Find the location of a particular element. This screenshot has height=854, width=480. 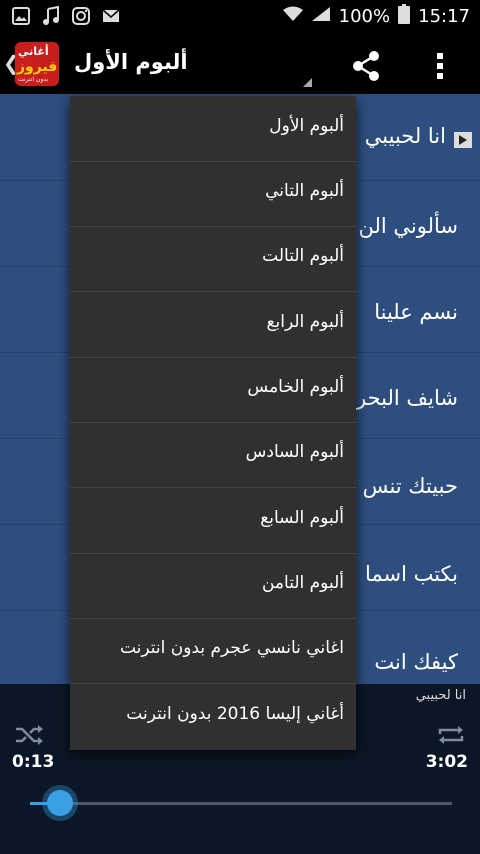

battery-percent: 100% is located at coordinates (364, 16).